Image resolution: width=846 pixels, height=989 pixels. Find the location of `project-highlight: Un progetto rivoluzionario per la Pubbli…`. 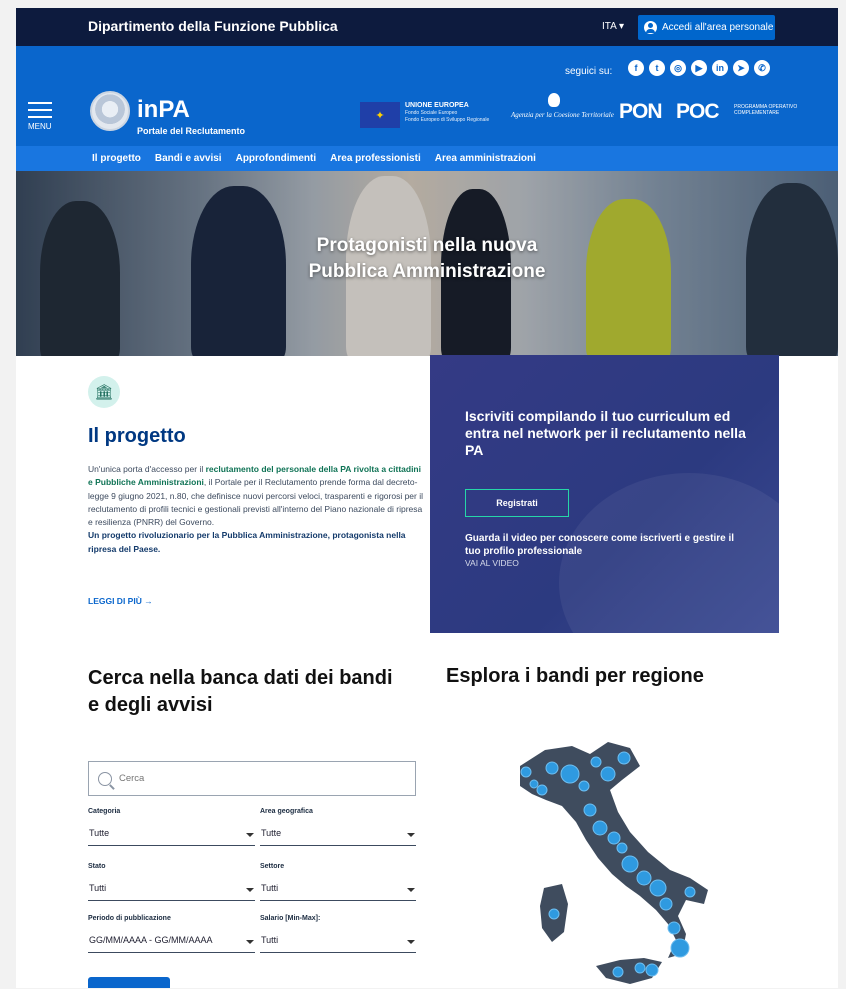

project-highlight: Un progetto rivoluzionario per la Pubbli… is located at coordinates (247, 542).